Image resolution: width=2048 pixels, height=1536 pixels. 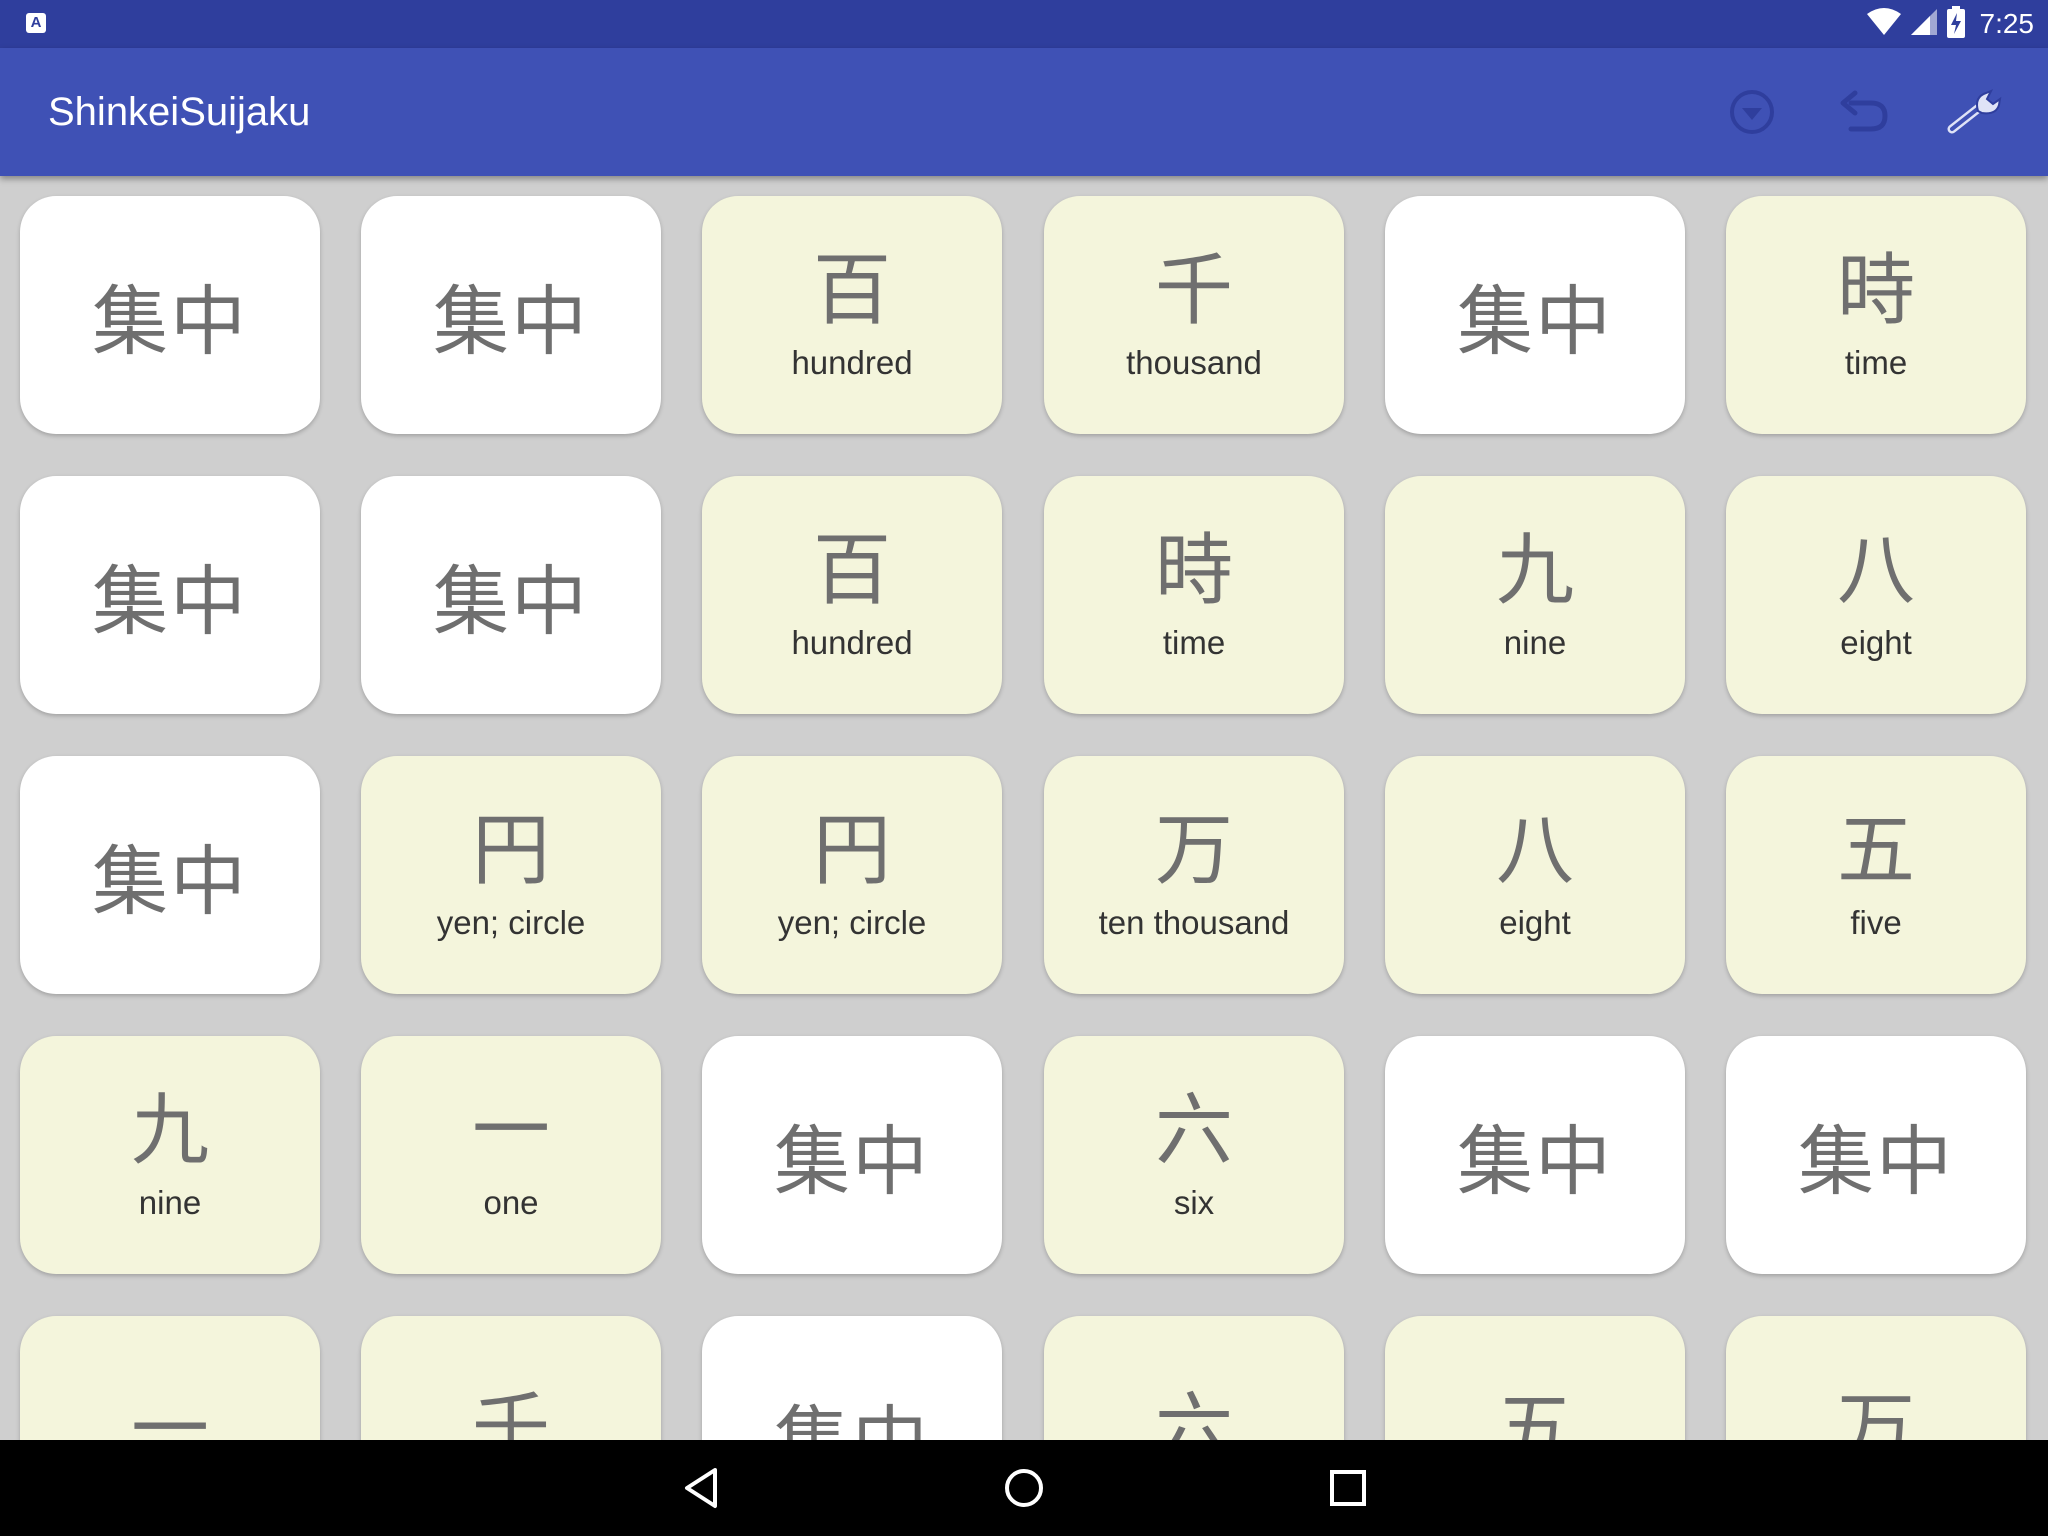 I want to click on recents-button, so click(x=1348, y=1488).